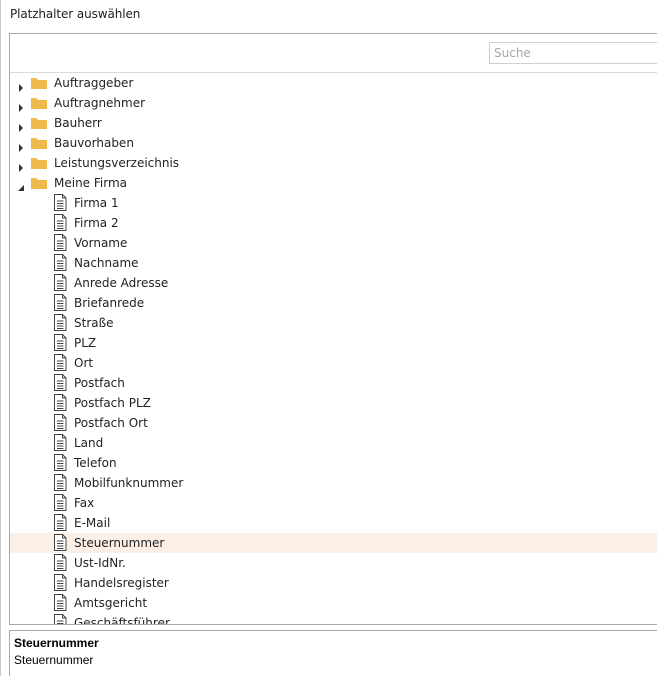 The image size is (657, 676). I want to click on description-text: Steuernummer, so click(54, 660).